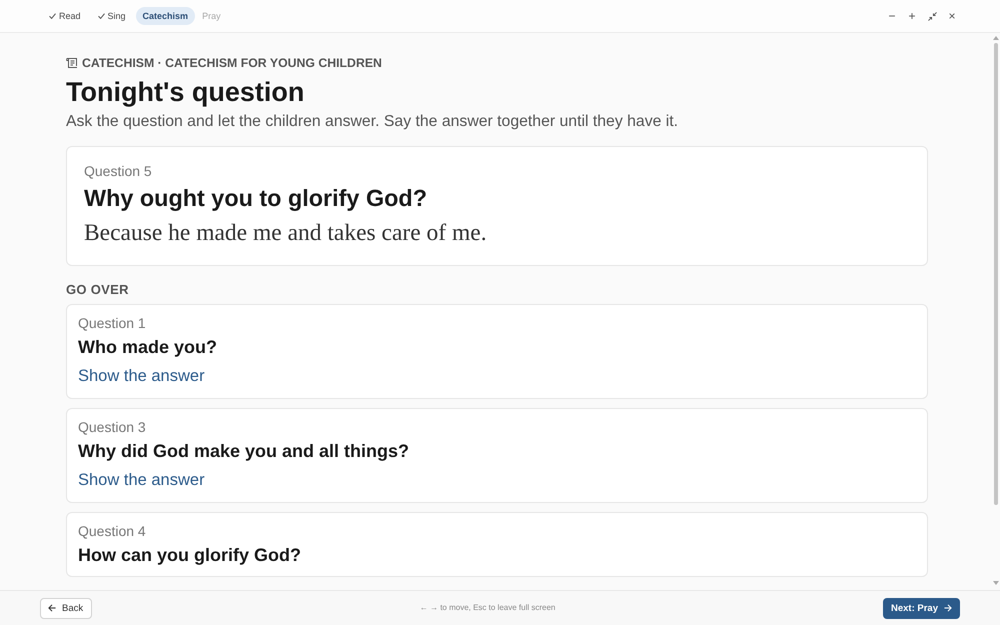  I want to click on question-number: Question 4, so click(112, 531).